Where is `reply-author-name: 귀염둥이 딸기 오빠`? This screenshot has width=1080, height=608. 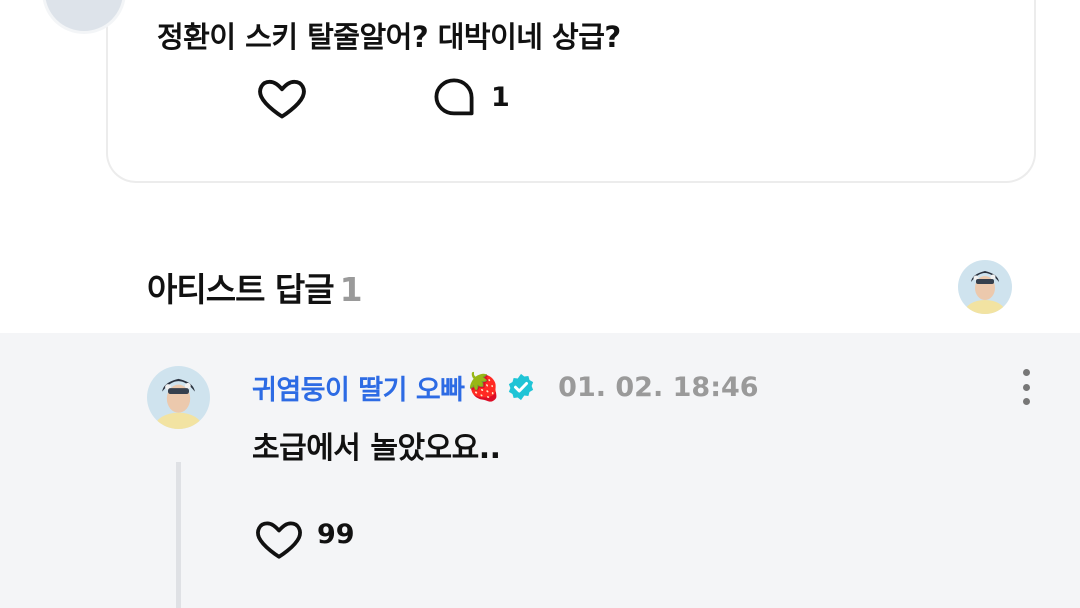
reply-author-name: 귀염둥이 딸기 오빠 is located at coordinates (358, 387).